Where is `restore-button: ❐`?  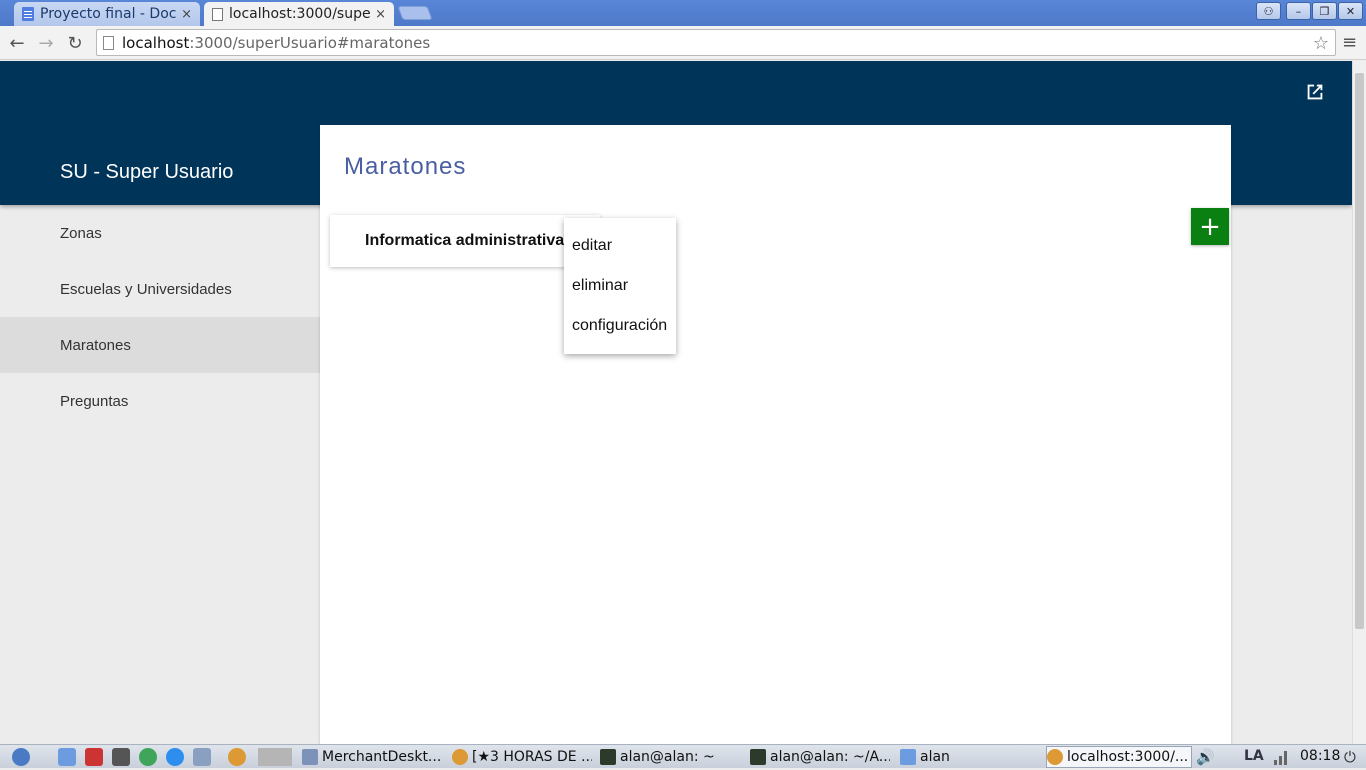
restore-button: ❐ is located at coordinates (1324, 11).